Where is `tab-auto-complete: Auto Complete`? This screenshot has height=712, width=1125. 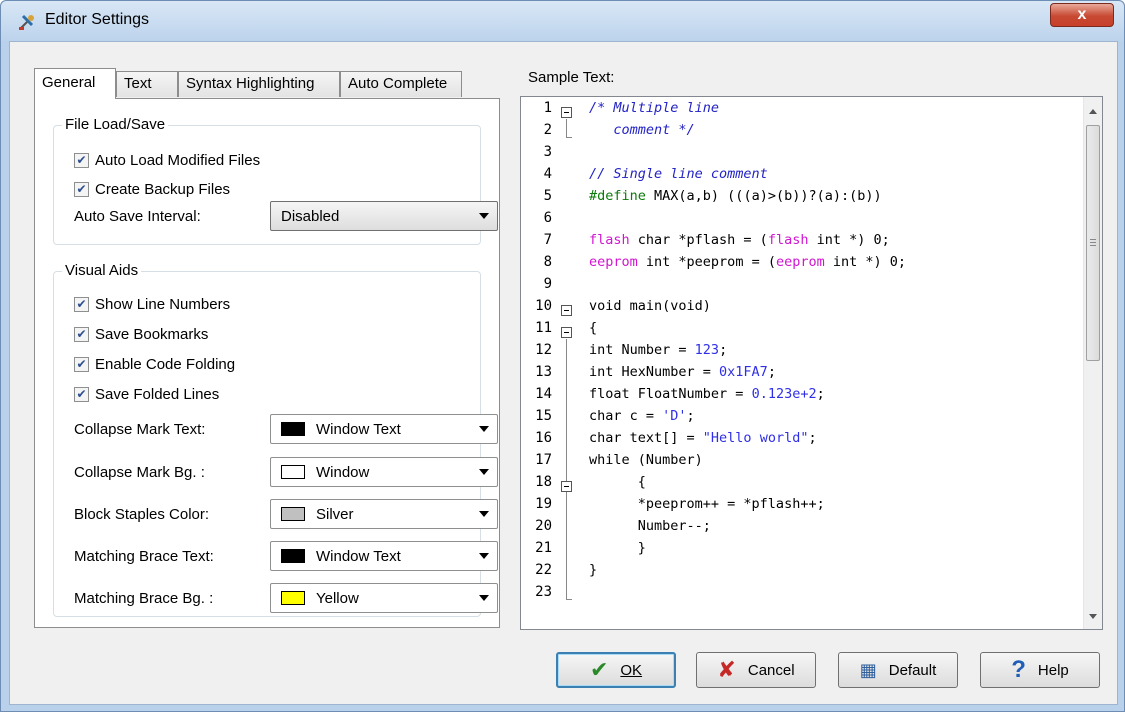 tab-auto-complete: Auto Complete is located at coordinates (401, 84).